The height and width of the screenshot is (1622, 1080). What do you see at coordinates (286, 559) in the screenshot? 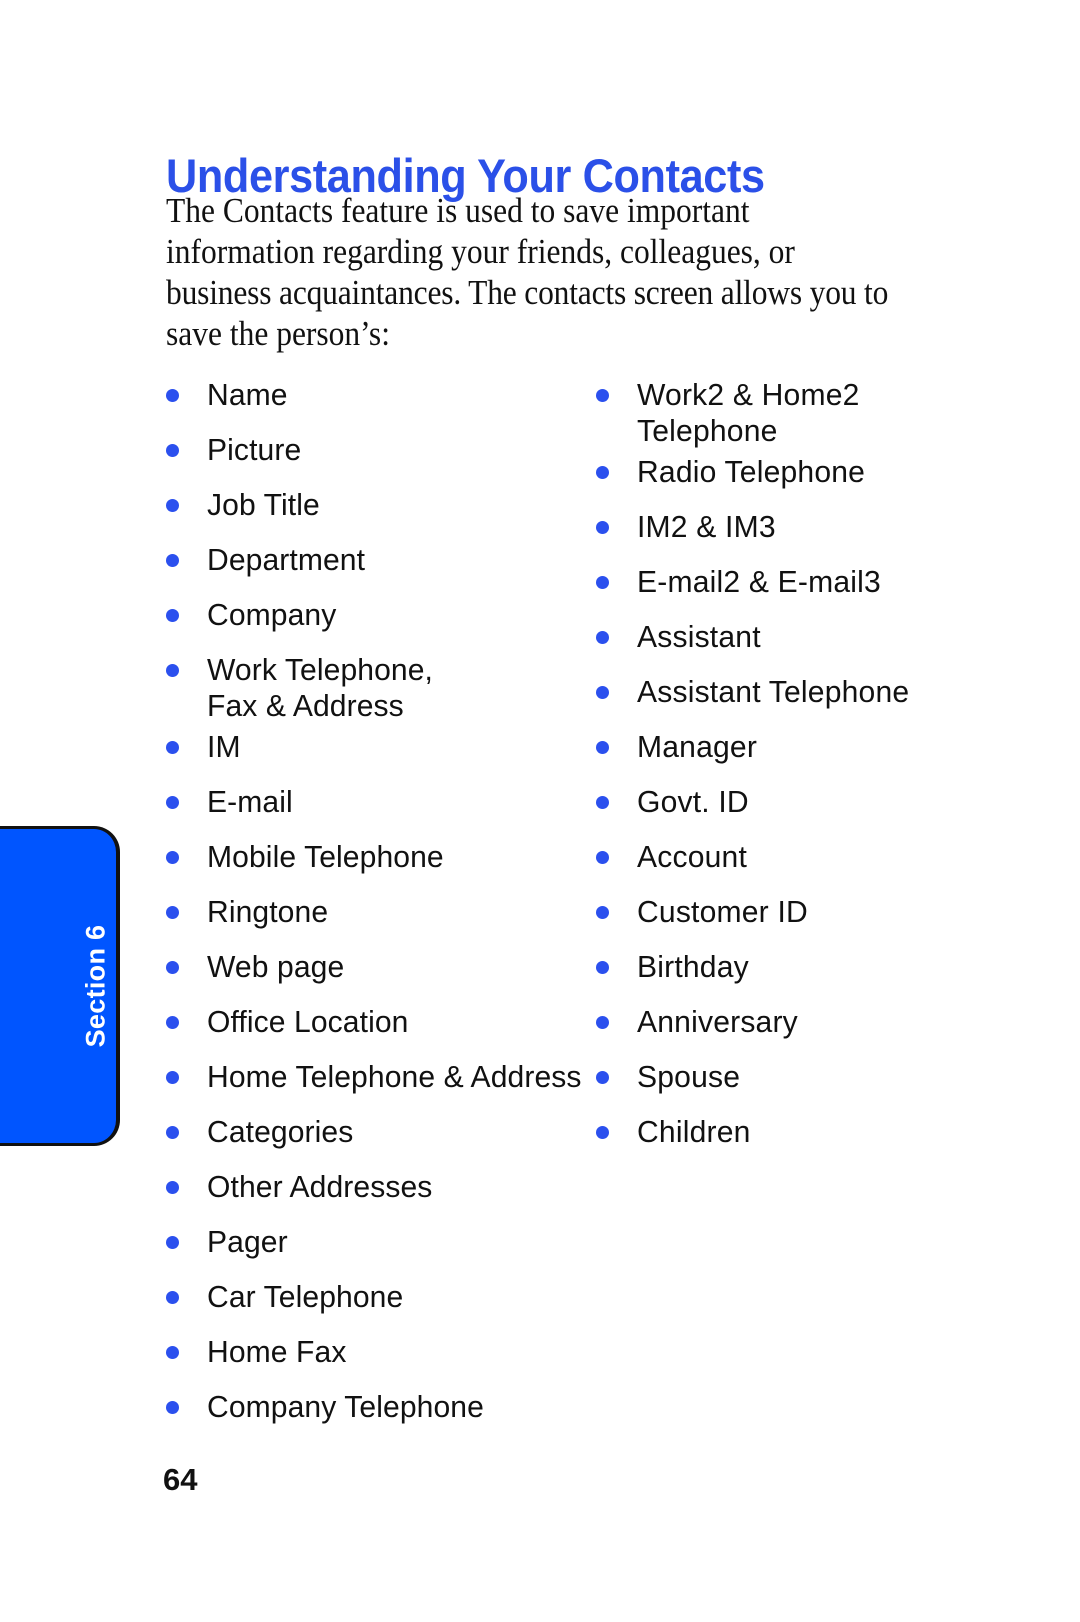
I see `list-item-label: Department` at bounding box center [286, 559].